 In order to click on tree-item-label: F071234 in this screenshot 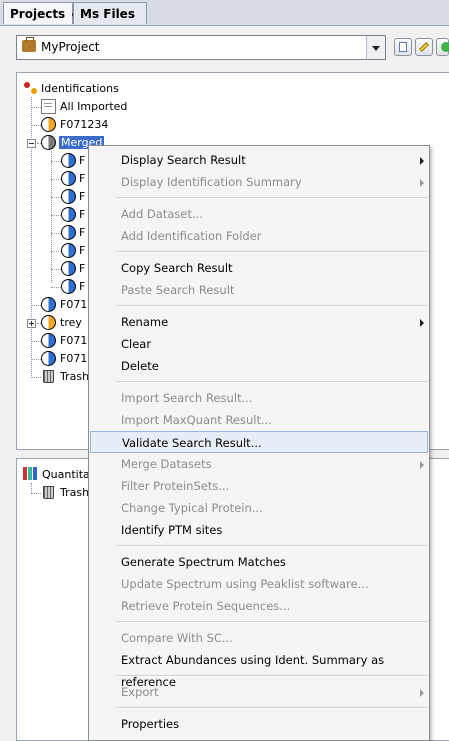, I will do `click(84, 124)`.